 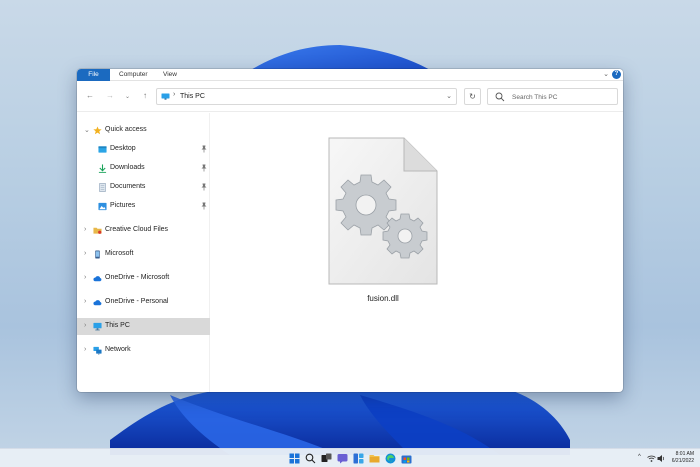 What do you see at coordinates (192, 96) in the screenshot?
I see `breadcrumb-this-pc: This PC` at bounding box center [192, 96].